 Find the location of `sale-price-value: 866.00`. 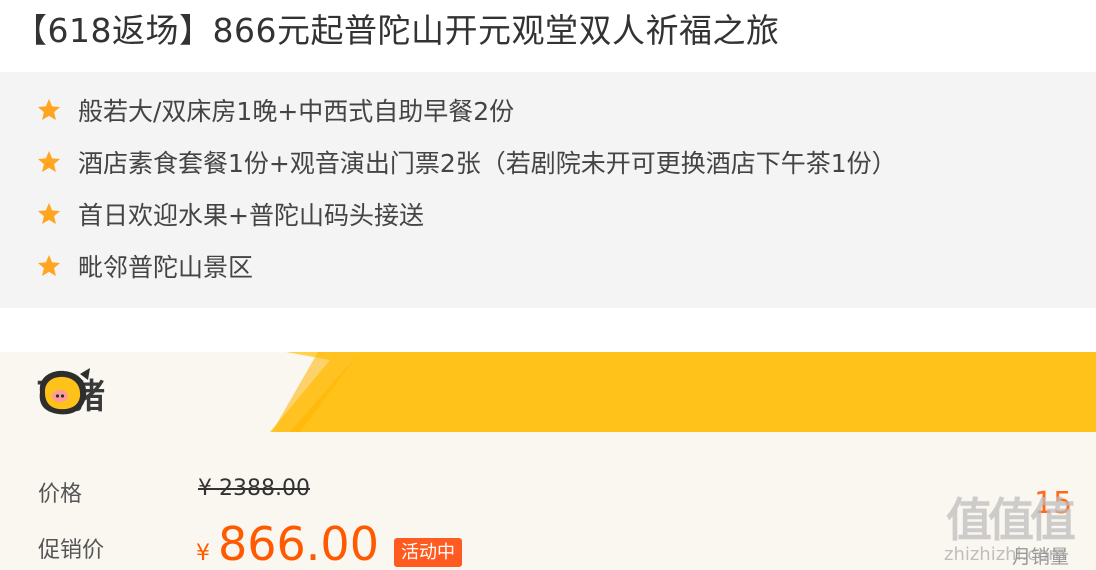

sale-price-value: 866.00 is located at coordinates (298, 543).